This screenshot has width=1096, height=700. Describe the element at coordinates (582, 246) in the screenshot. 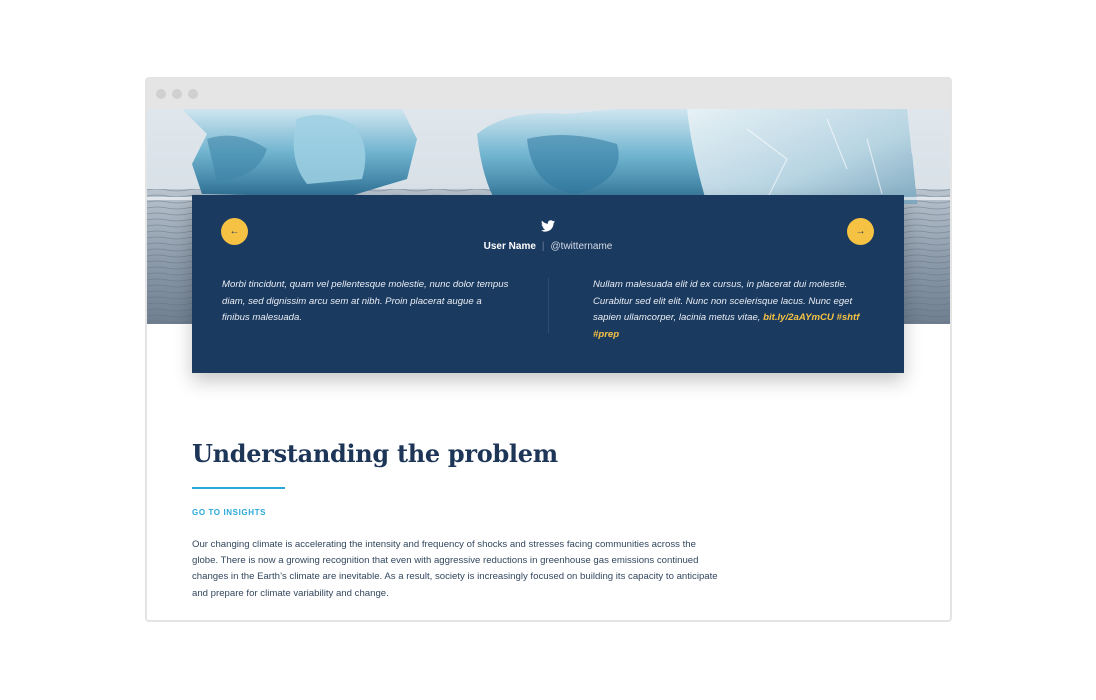

I see `tweet-handle: @twittername` at that location.